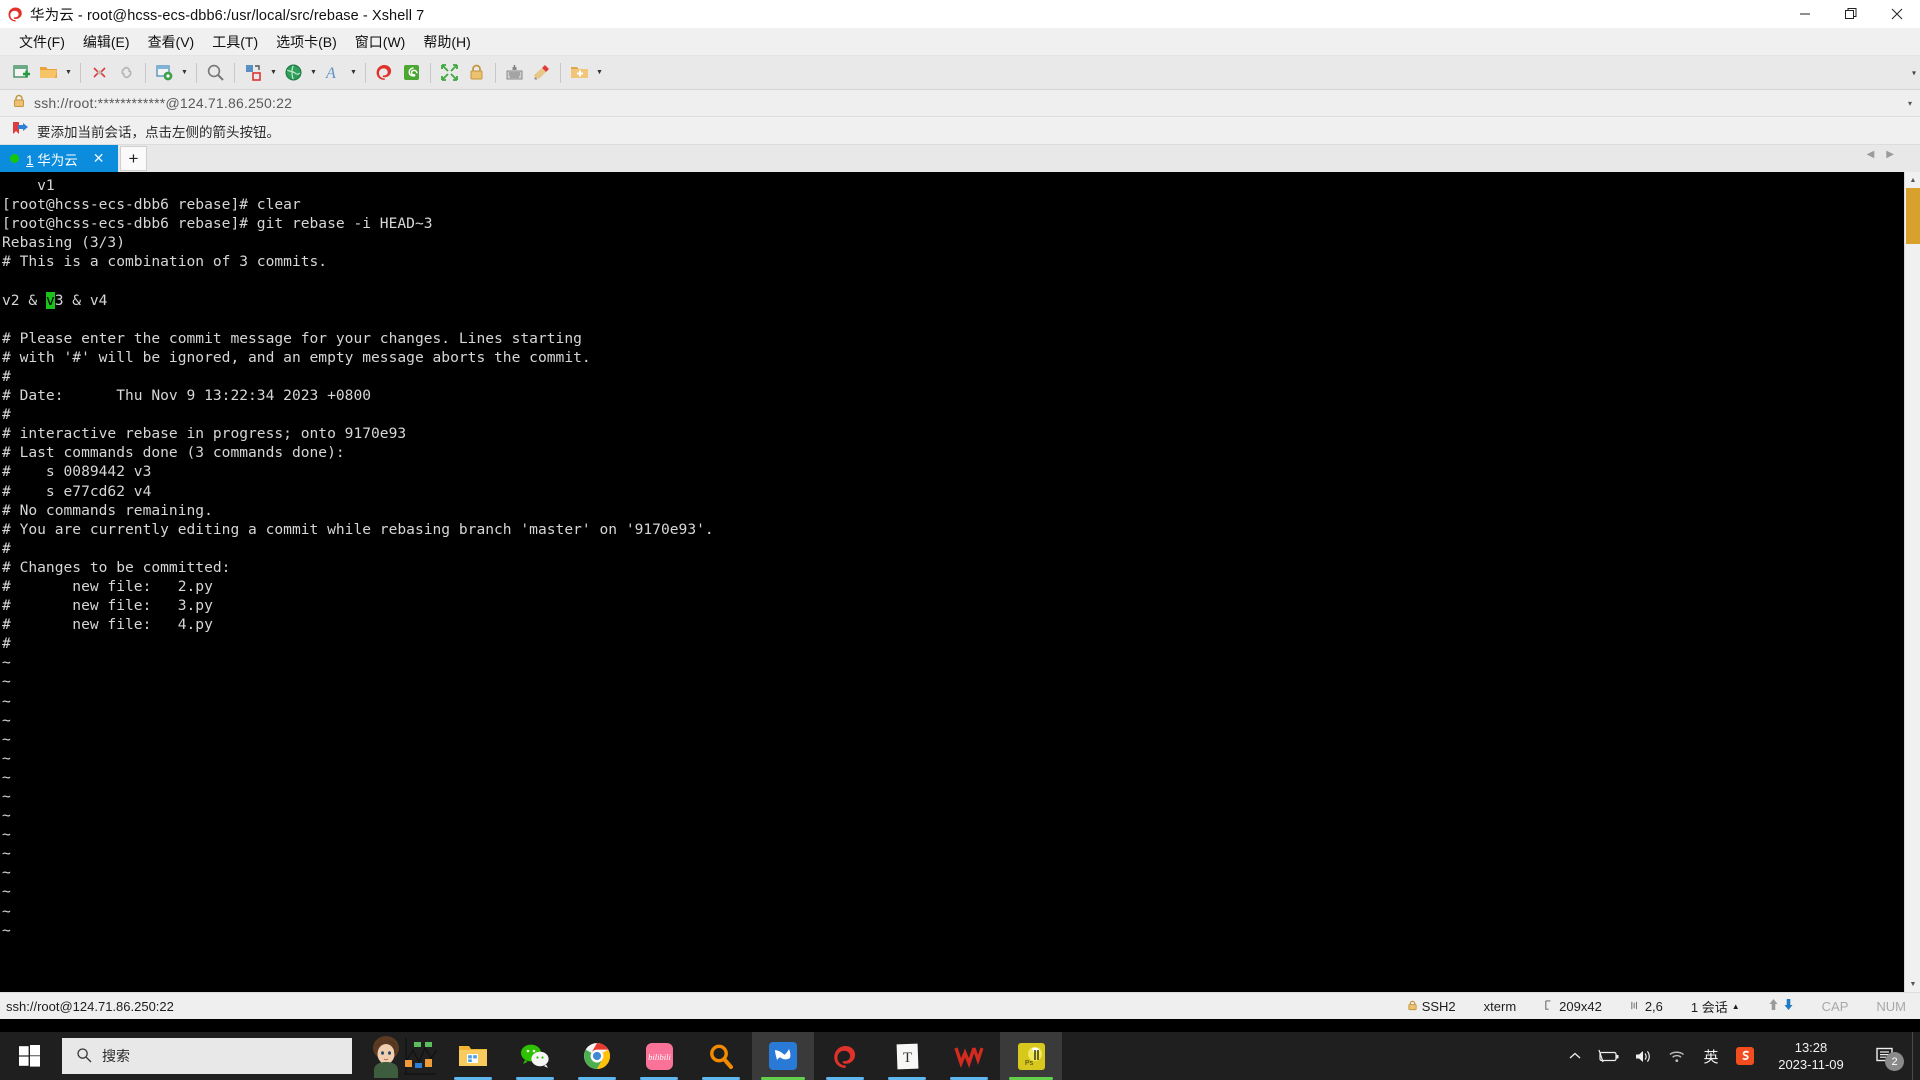 This screenshot has width=1920, height=1080. What do you see at coordinates (1643, 1056) in the screenshot?
I see `speaker-icon` at bounding box center [1643, 1056].